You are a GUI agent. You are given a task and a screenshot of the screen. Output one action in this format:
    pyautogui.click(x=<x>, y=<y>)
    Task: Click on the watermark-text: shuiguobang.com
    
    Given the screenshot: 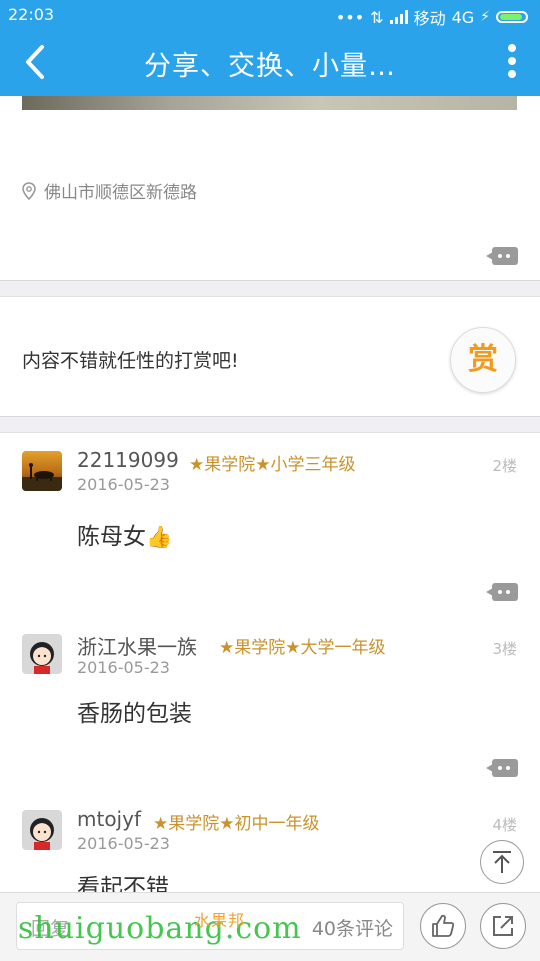 What is the action you would take?
    pyautogui.click(x=160, y=928)
    